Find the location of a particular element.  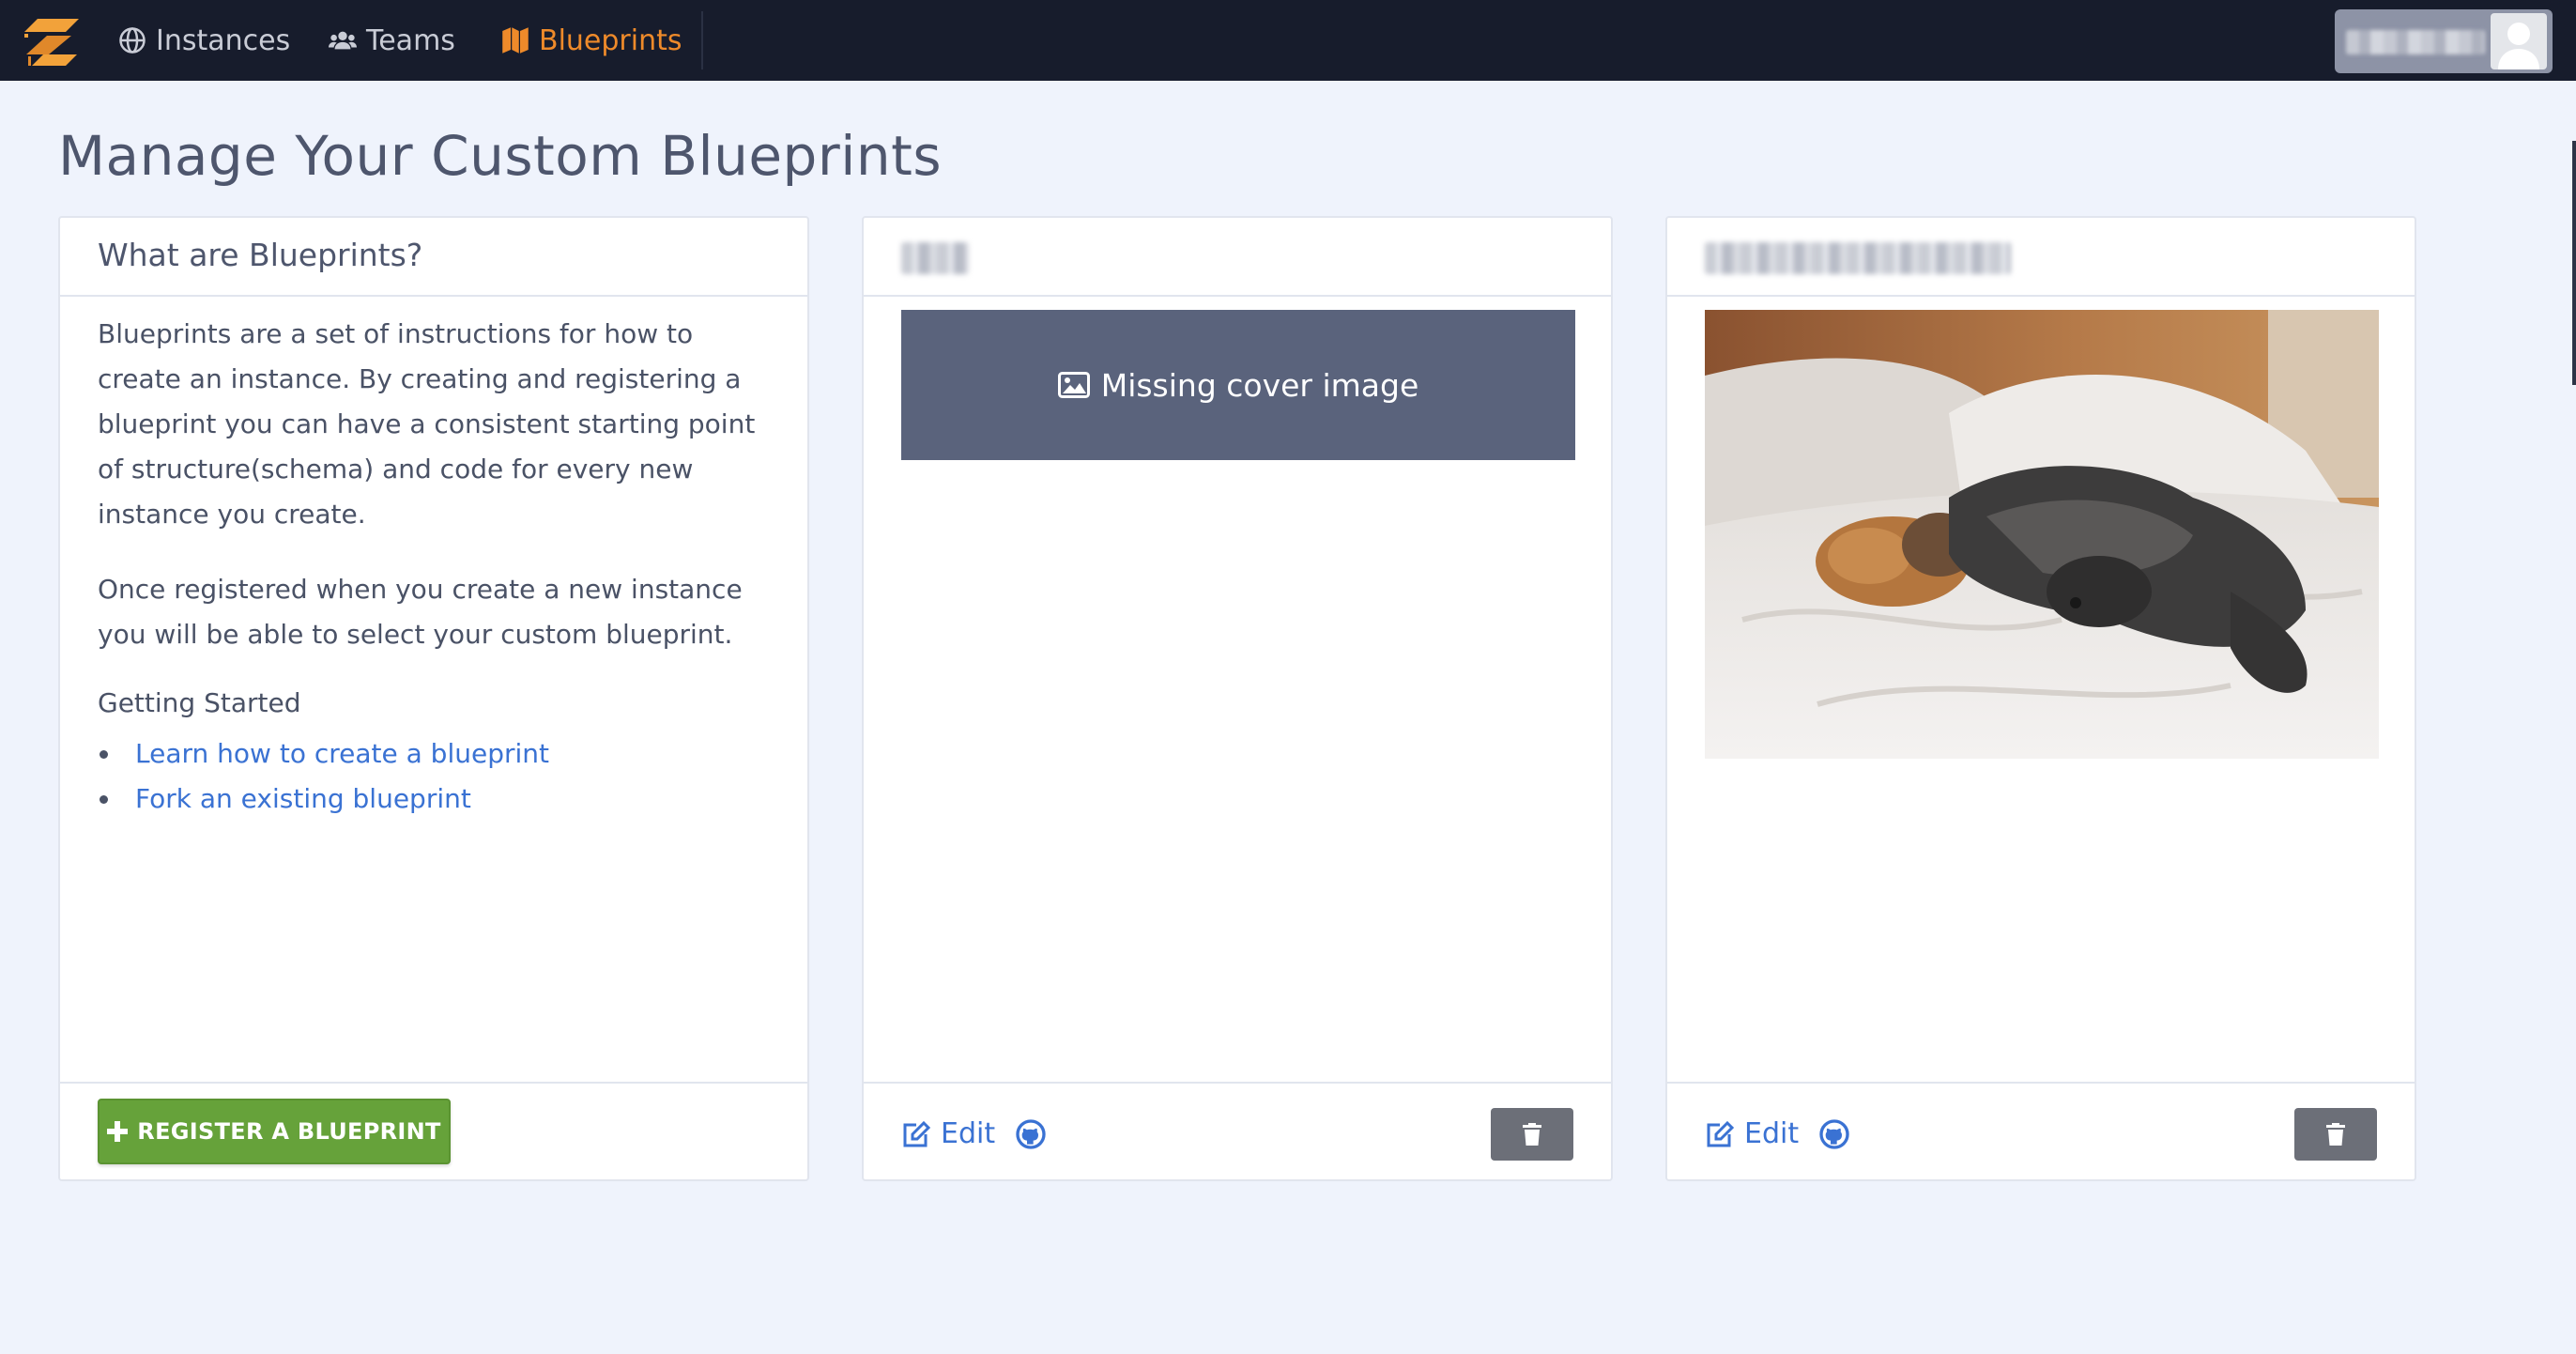

dogs-on-bed-photo is located at coordinates (2042, 535).